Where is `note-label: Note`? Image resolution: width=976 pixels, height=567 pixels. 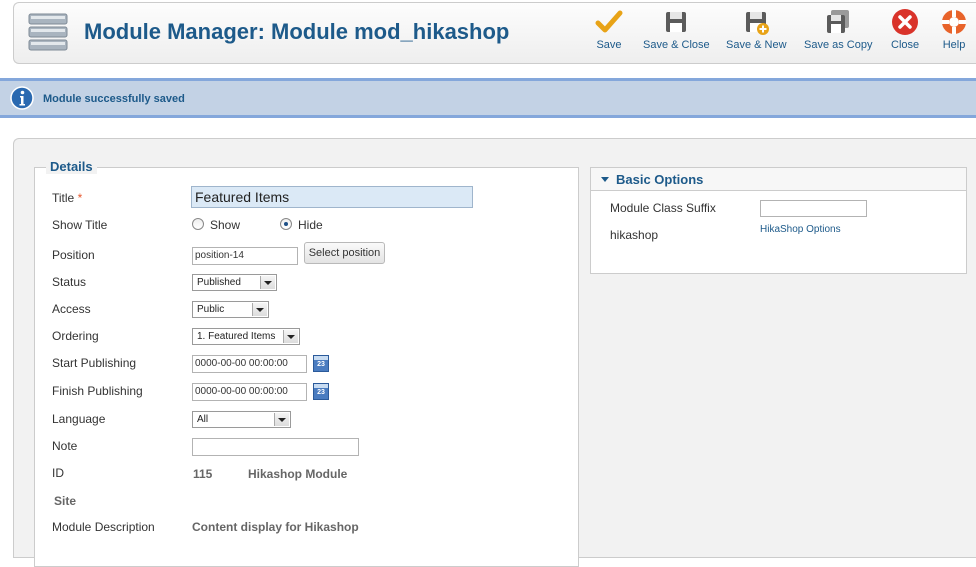 note-label: Note is located at coordinates (65, 446).